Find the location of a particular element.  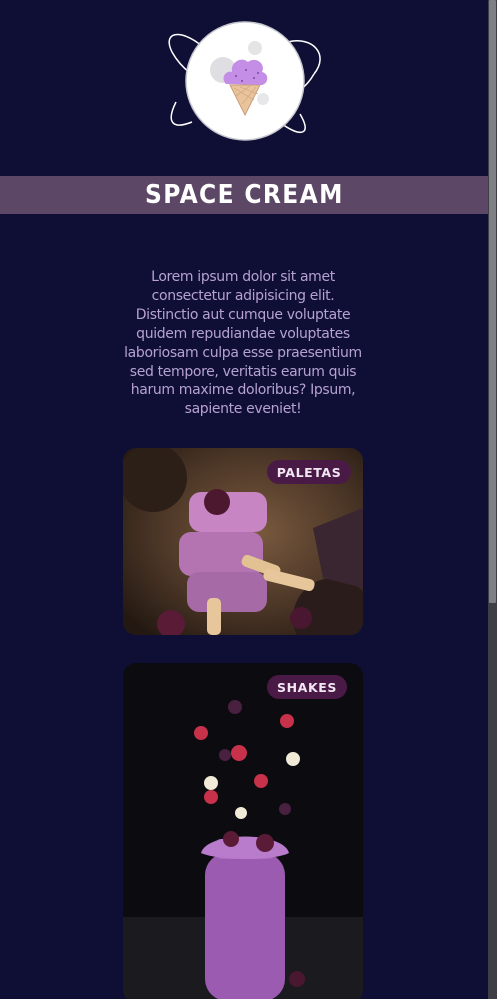

title-banner: SPACE CREAM is located at coordinates (244, 195).